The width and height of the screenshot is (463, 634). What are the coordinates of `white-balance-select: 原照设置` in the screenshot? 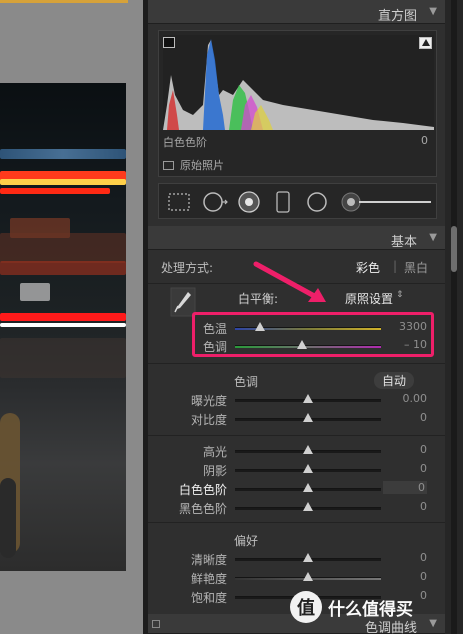 It's located at (369, 298).